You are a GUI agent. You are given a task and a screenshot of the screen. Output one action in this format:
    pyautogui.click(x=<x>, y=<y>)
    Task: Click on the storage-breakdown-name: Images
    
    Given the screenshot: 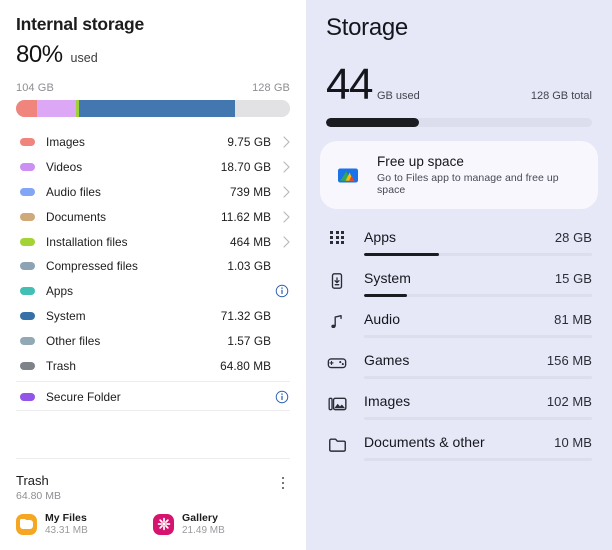 What is the action you would take?
    pyautogui.click(x=387, y=400)
    